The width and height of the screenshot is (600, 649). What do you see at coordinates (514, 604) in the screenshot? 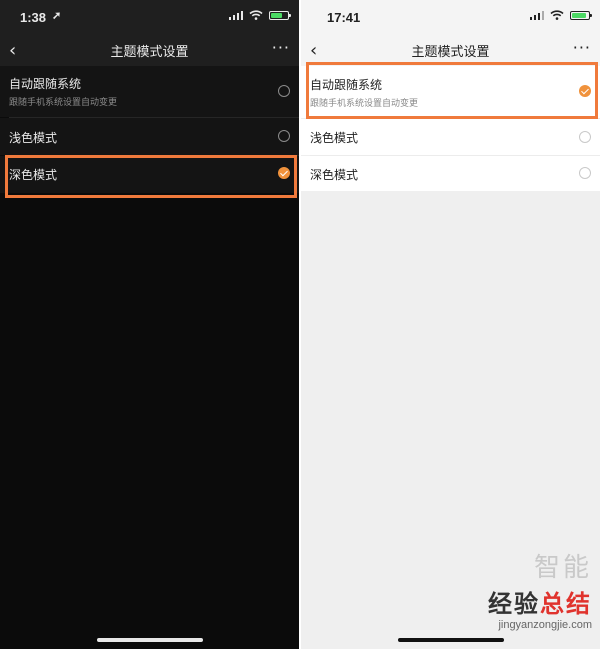
I see `watermark-main-a: 经验` at bounding box center [514, 604].